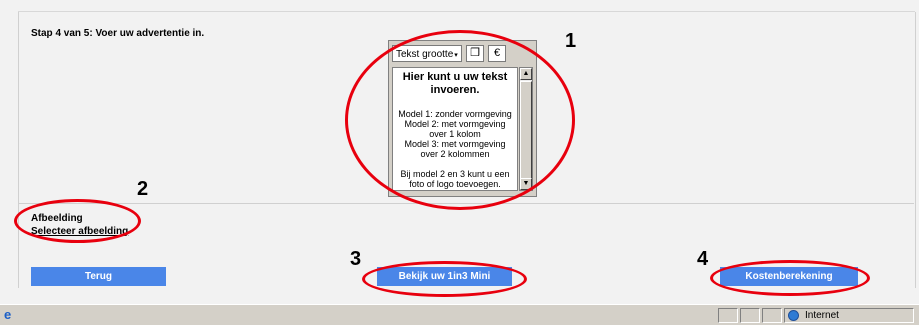 This screenshot has width=919, height=325. I want to click on zone-cell: Internet, so click(849, 315).